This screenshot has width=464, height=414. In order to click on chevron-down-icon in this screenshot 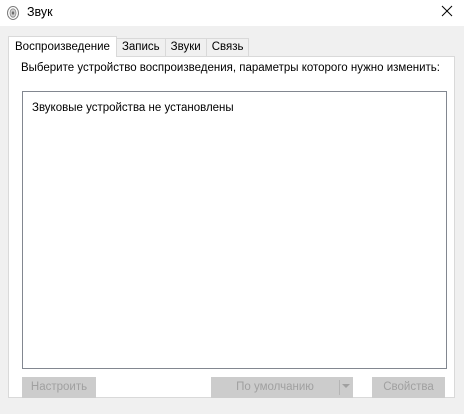, I will do `click(346, 385)`.